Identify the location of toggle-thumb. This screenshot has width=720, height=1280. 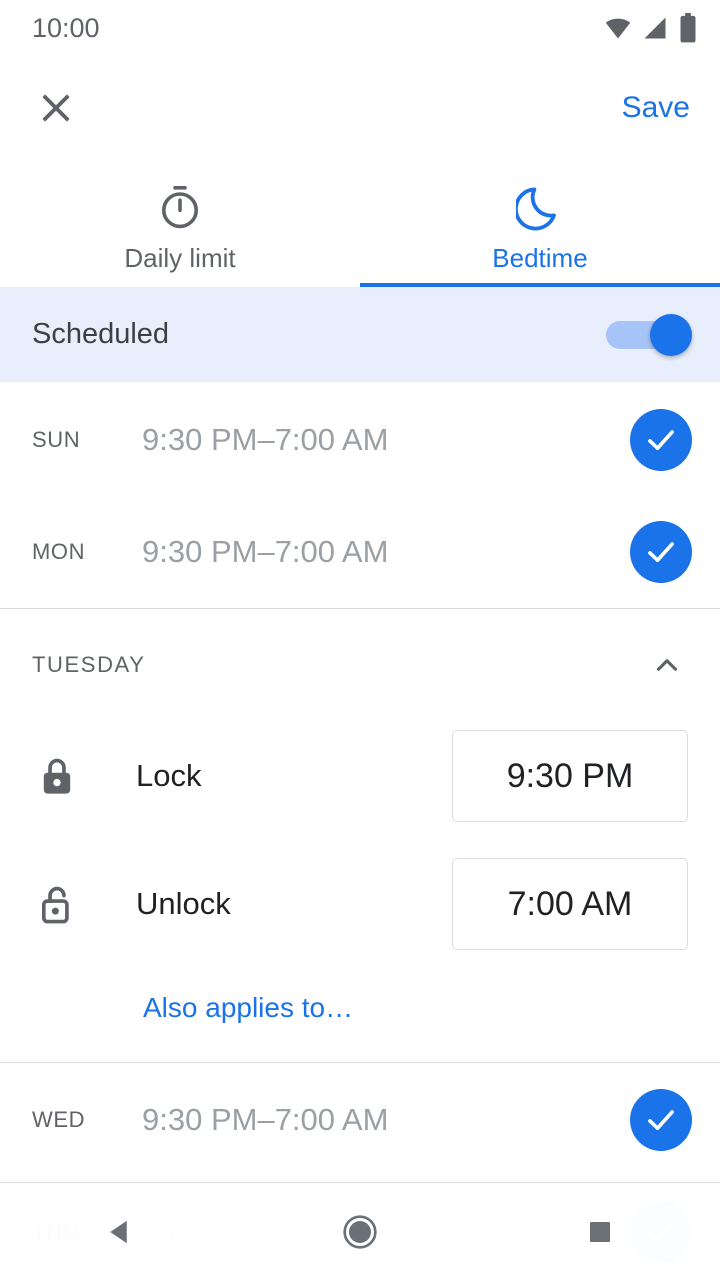
(671, 334).